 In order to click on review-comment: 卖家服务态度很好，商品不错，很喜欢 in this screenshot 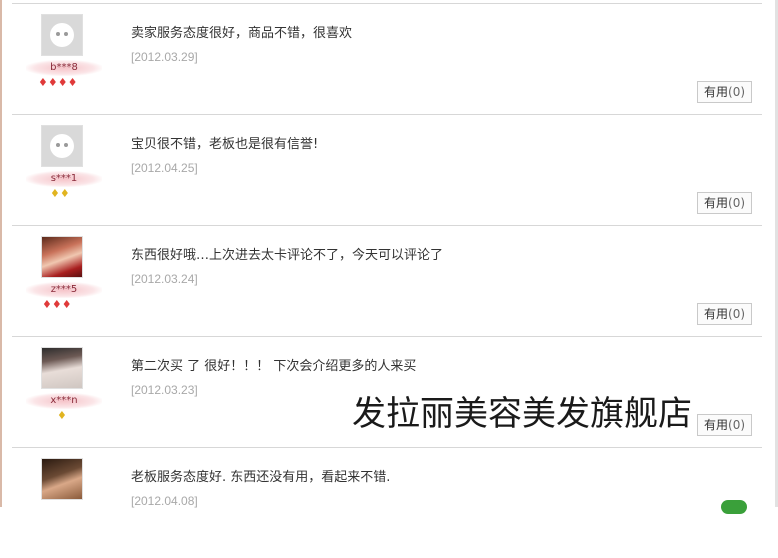, I will do `click(242, 33)`.